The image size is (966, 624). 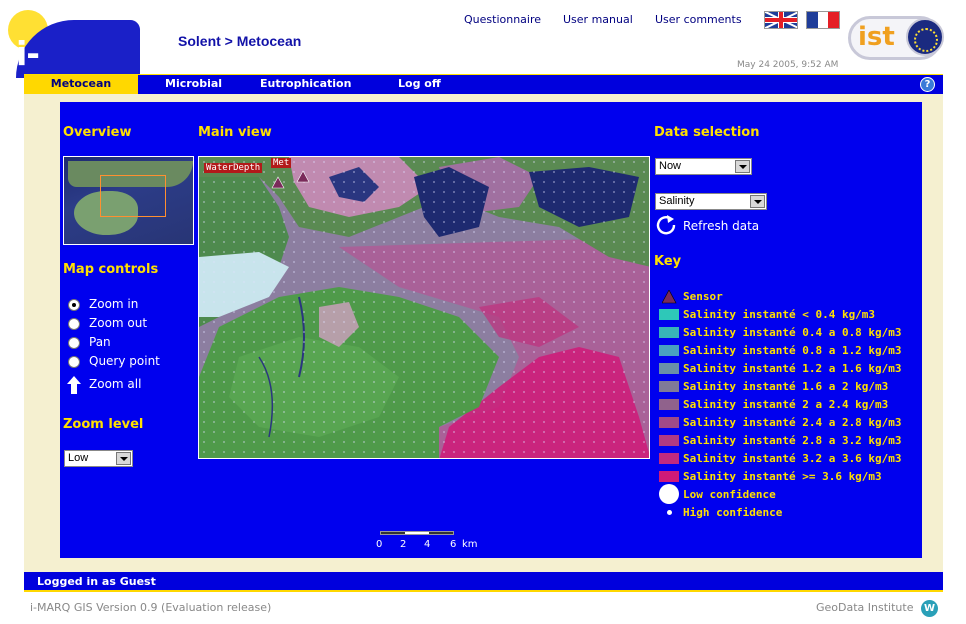 What do you see at coordinates (419, 85) in the screenshot?
I see `tab-log-off: Log off` at bounding box center [419, 85].